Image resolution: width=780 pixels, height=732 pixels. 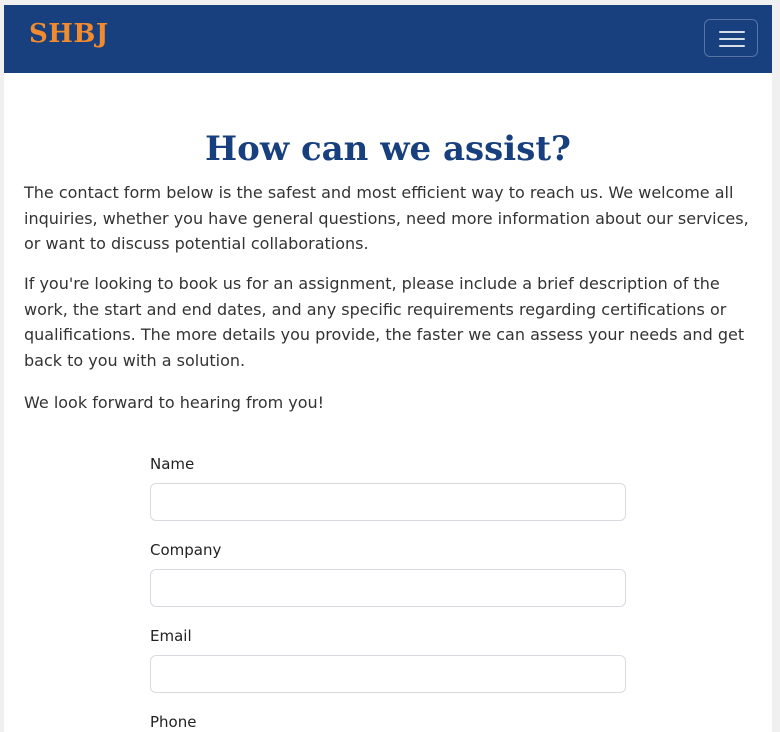 What do you see at coordinates (171, 636) in the screenshot?
I see `email-label: Email` at bounding box center [171, 636].